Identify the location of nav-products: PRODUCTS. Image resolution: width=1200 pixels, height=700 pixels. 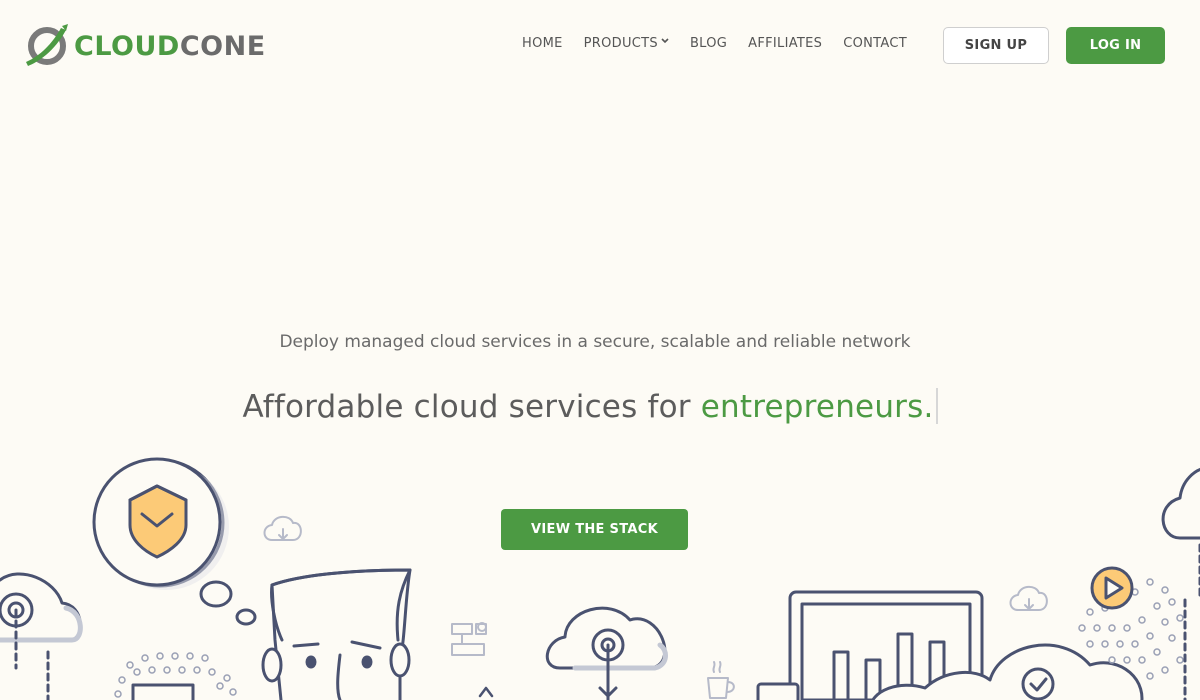
(626, 43).